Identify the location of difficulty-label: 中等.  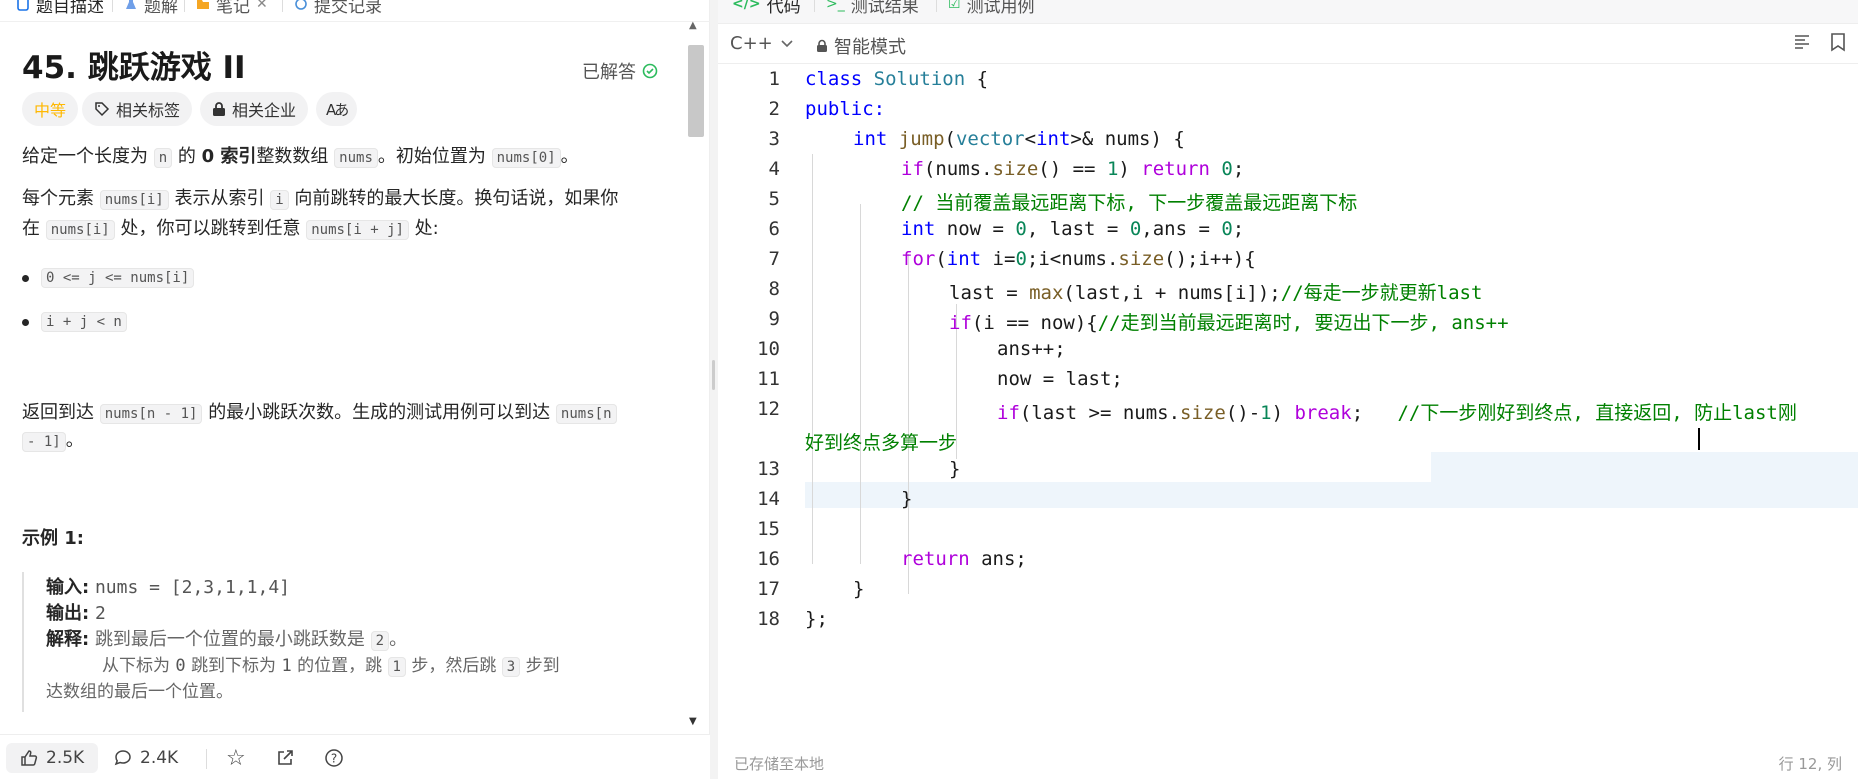
(50, 110).